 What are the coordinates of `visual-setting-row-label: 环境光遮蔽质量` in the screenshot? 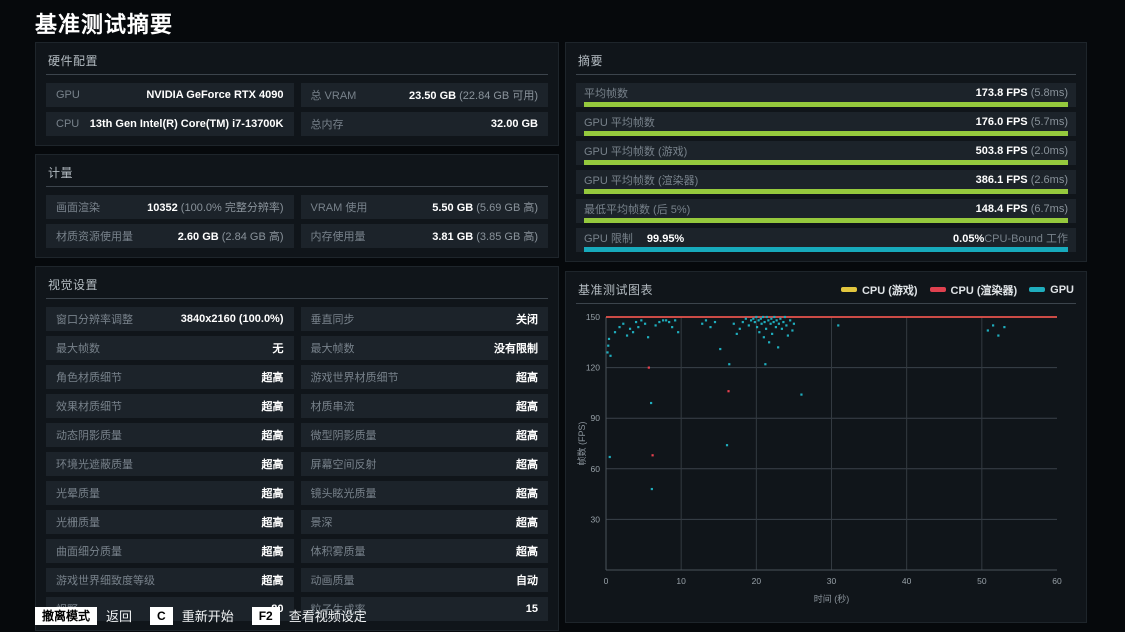 It's located at (94, 465).